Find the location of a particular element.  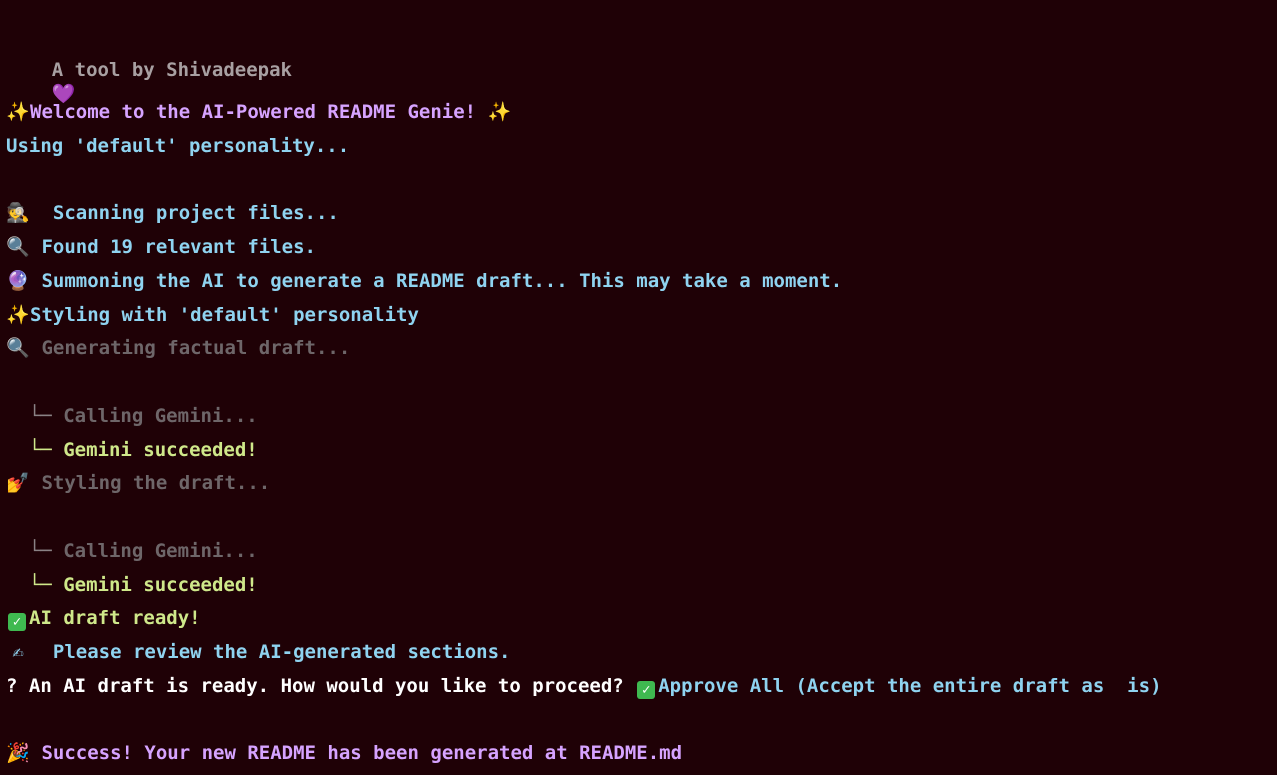

review-text: Please review the AI-generated sections. is located at coordinates (281, 652).